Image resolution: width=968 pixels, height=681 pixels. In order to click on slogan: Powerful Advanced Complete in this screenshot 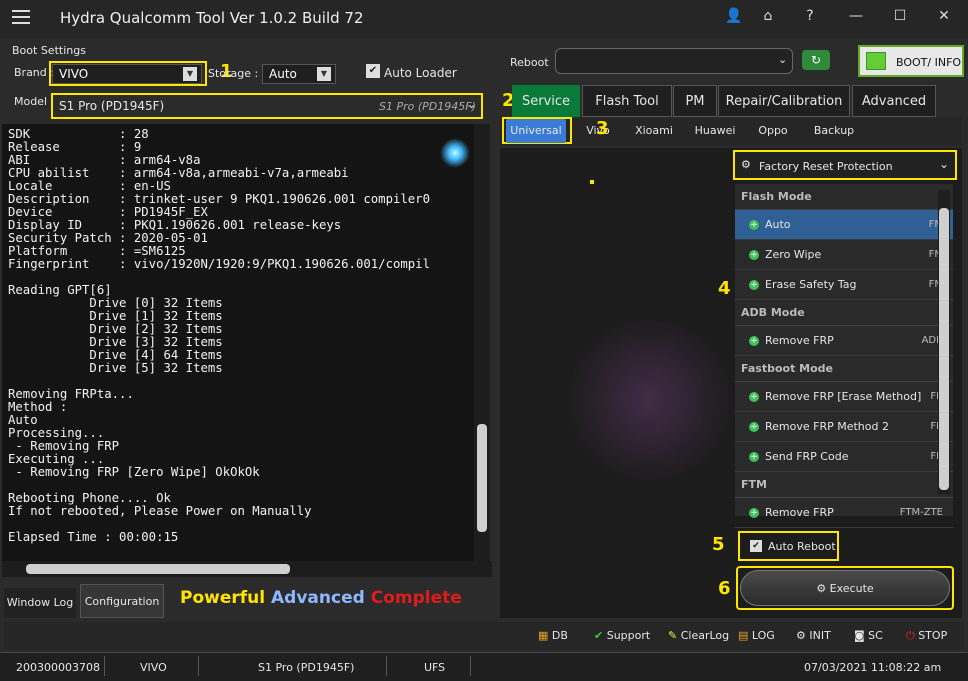, I will do `click(321, 598)`.